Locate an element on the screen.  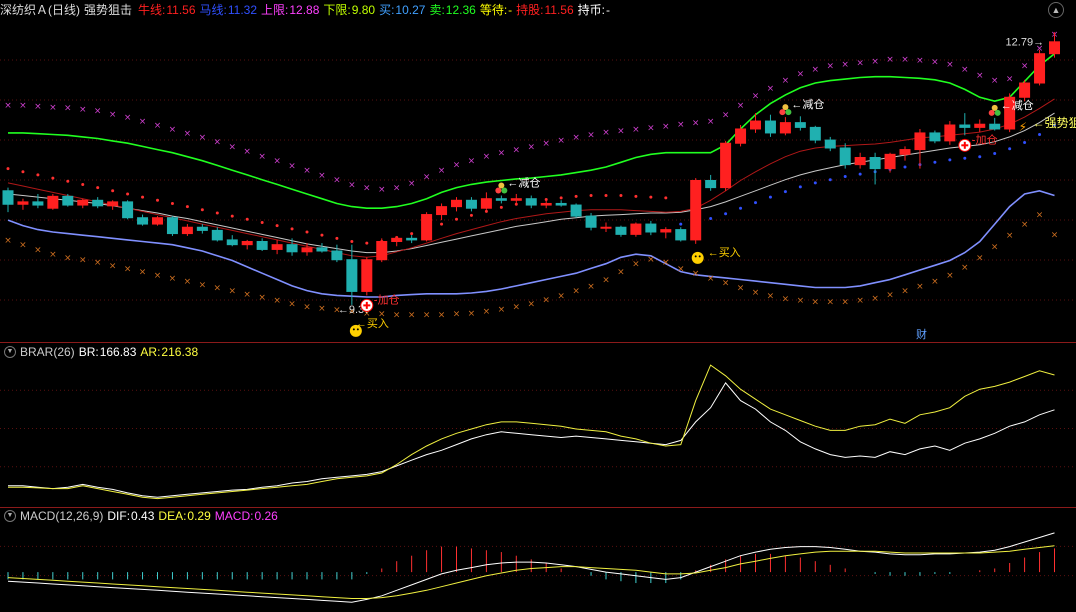
smile-icon is located at coordinates (695, 256).